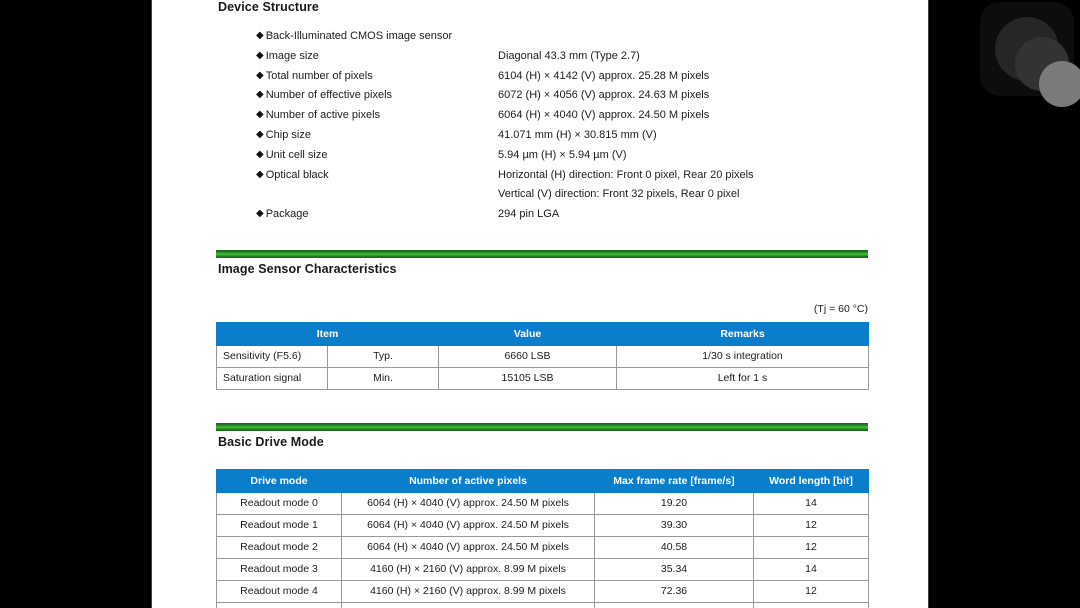  What do you see at coordinates (540, 40) in the screenshot?
I see `spec-row: ◆ Back-Illuminated CMOS image sensor` at bounding box center [540, 40].